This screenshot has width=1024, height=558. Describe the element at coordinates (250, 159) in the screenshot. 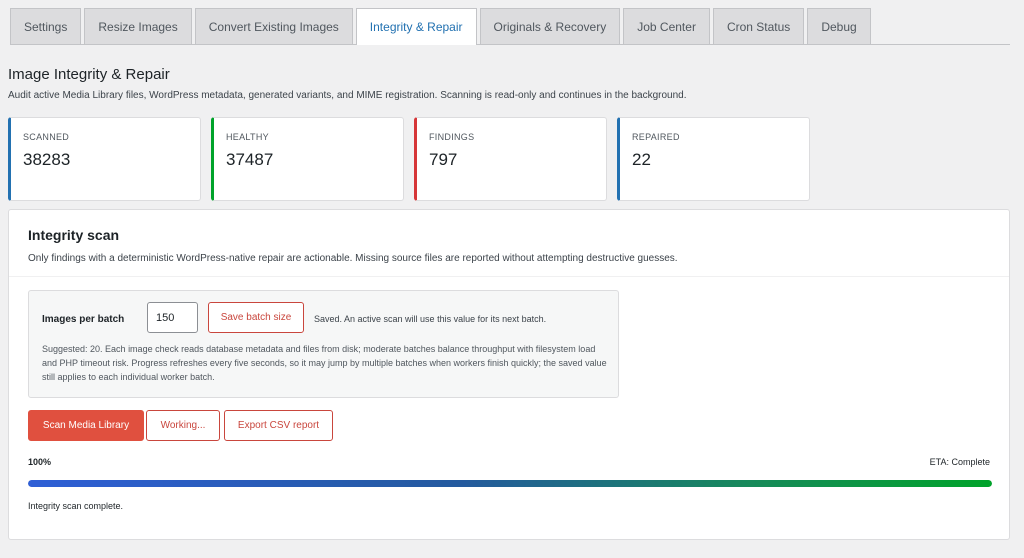

I see `stat-value: 37487` at that location.